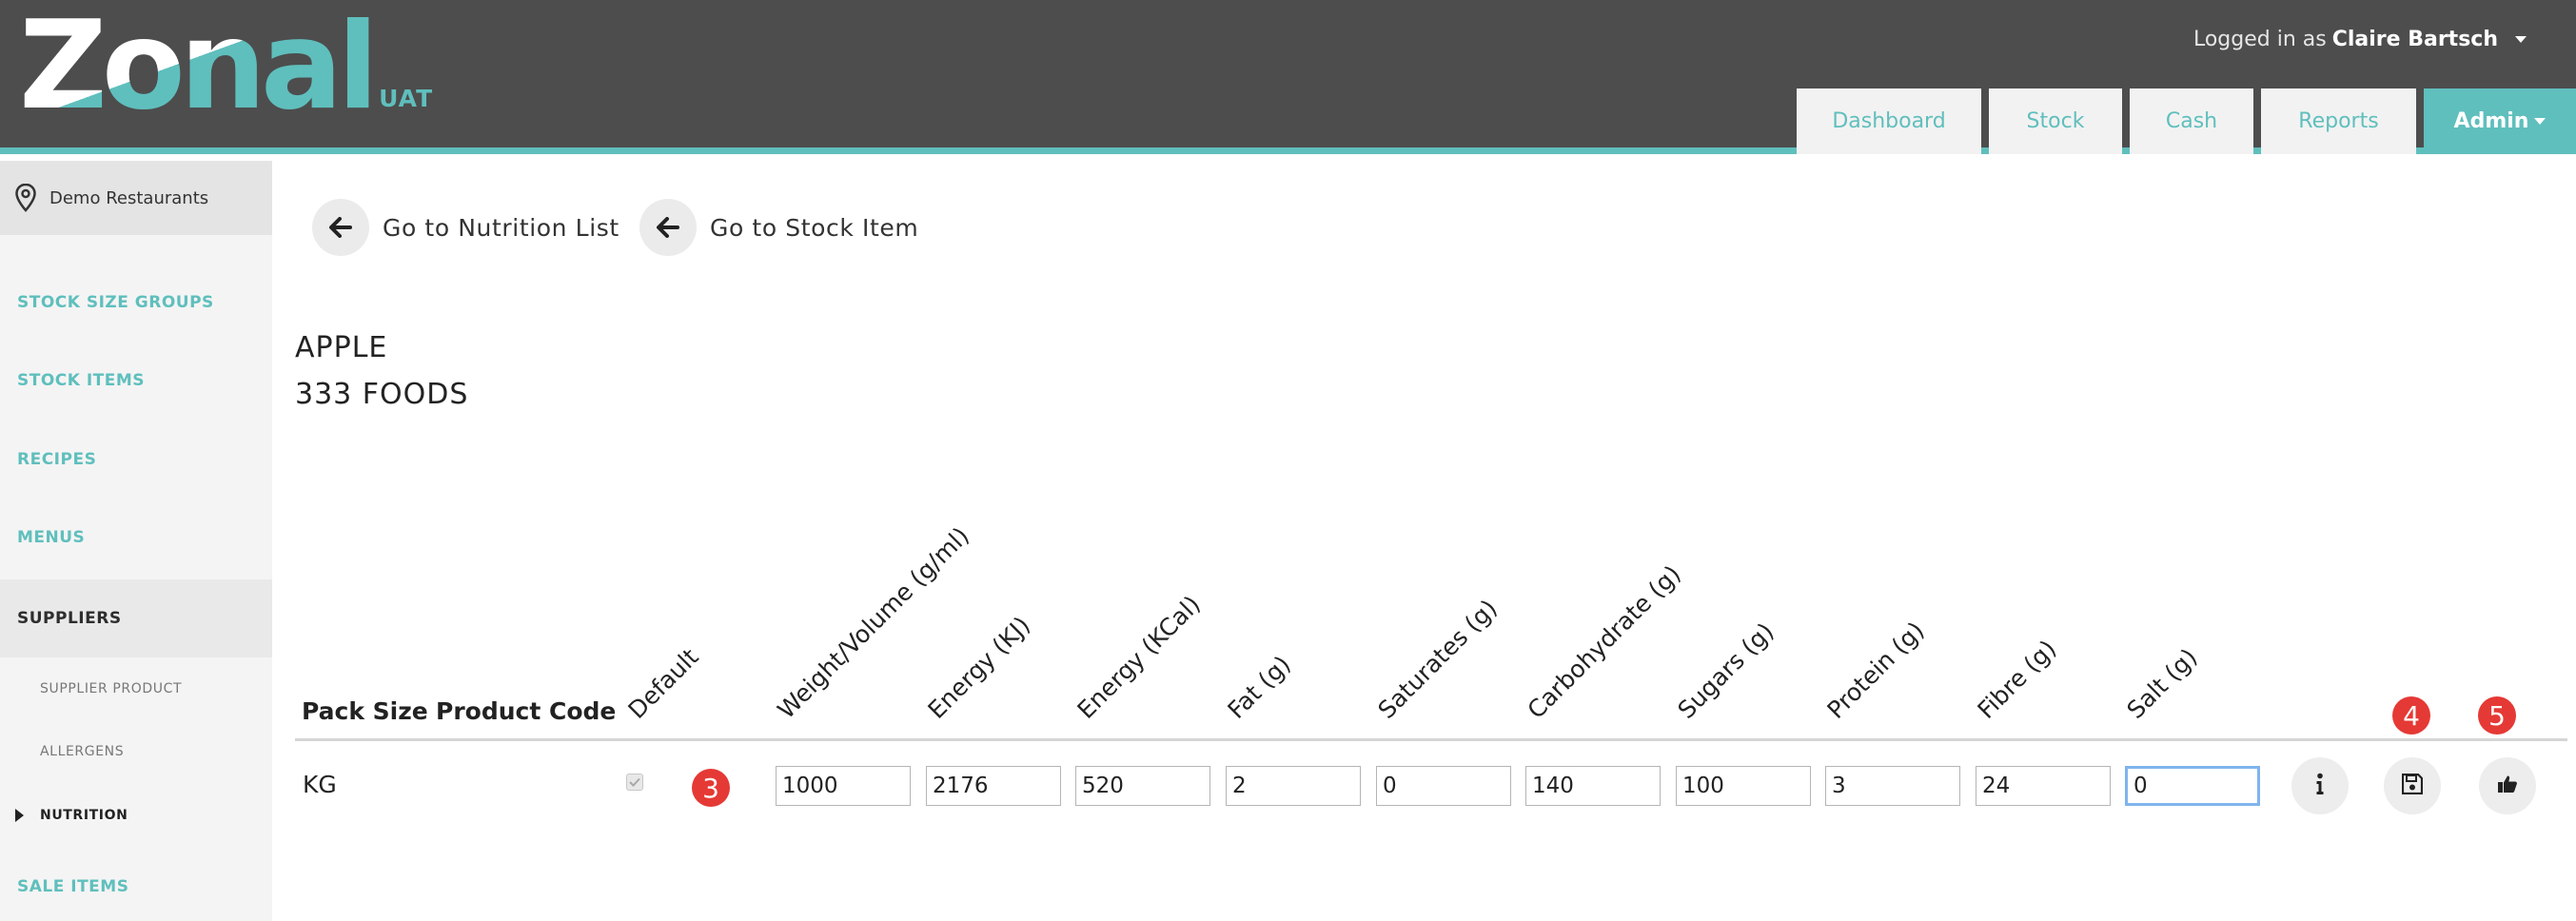  I want to click on main-nav: Dashboard Stock Cash Reports Admin, so click(2186, 121).